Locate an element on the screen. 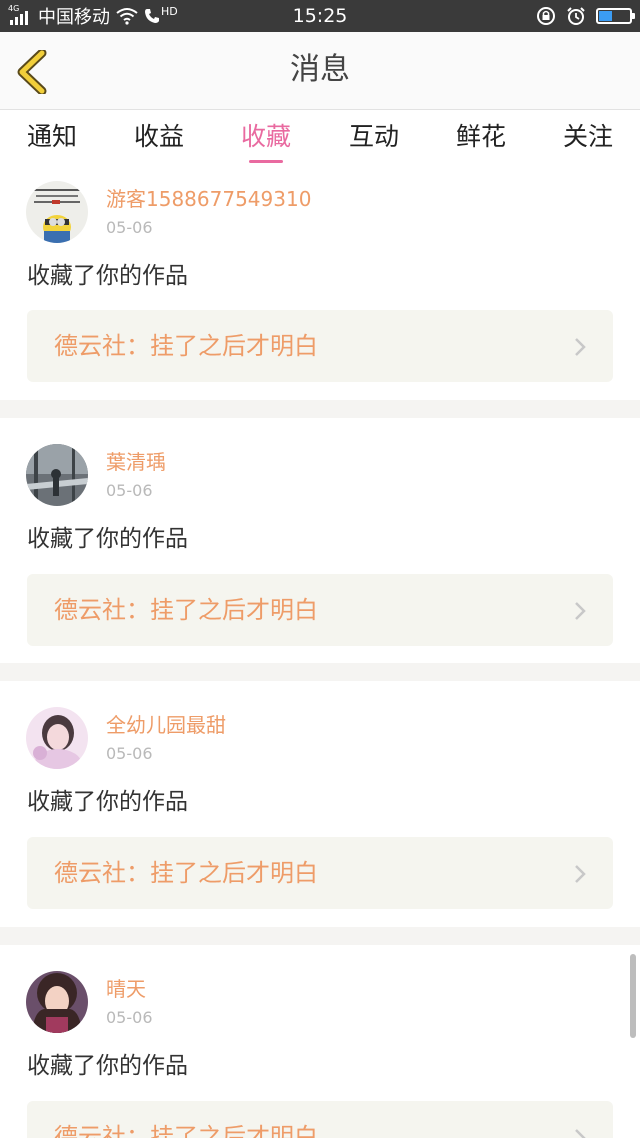  user-name: 葉清瑀 is located at coordinates (136, 462).